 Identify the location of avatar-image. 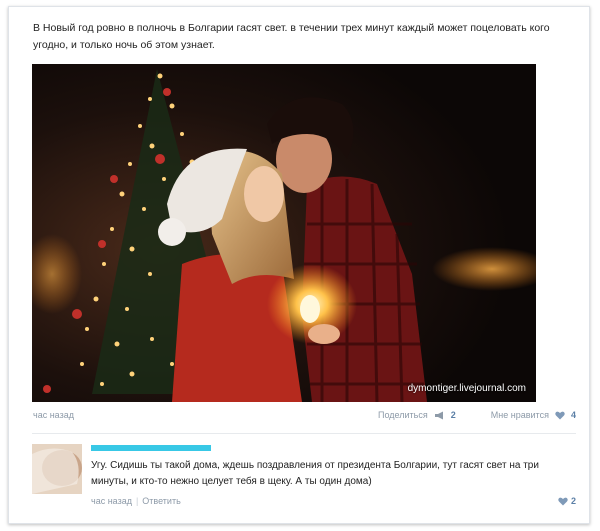
(57, 469).